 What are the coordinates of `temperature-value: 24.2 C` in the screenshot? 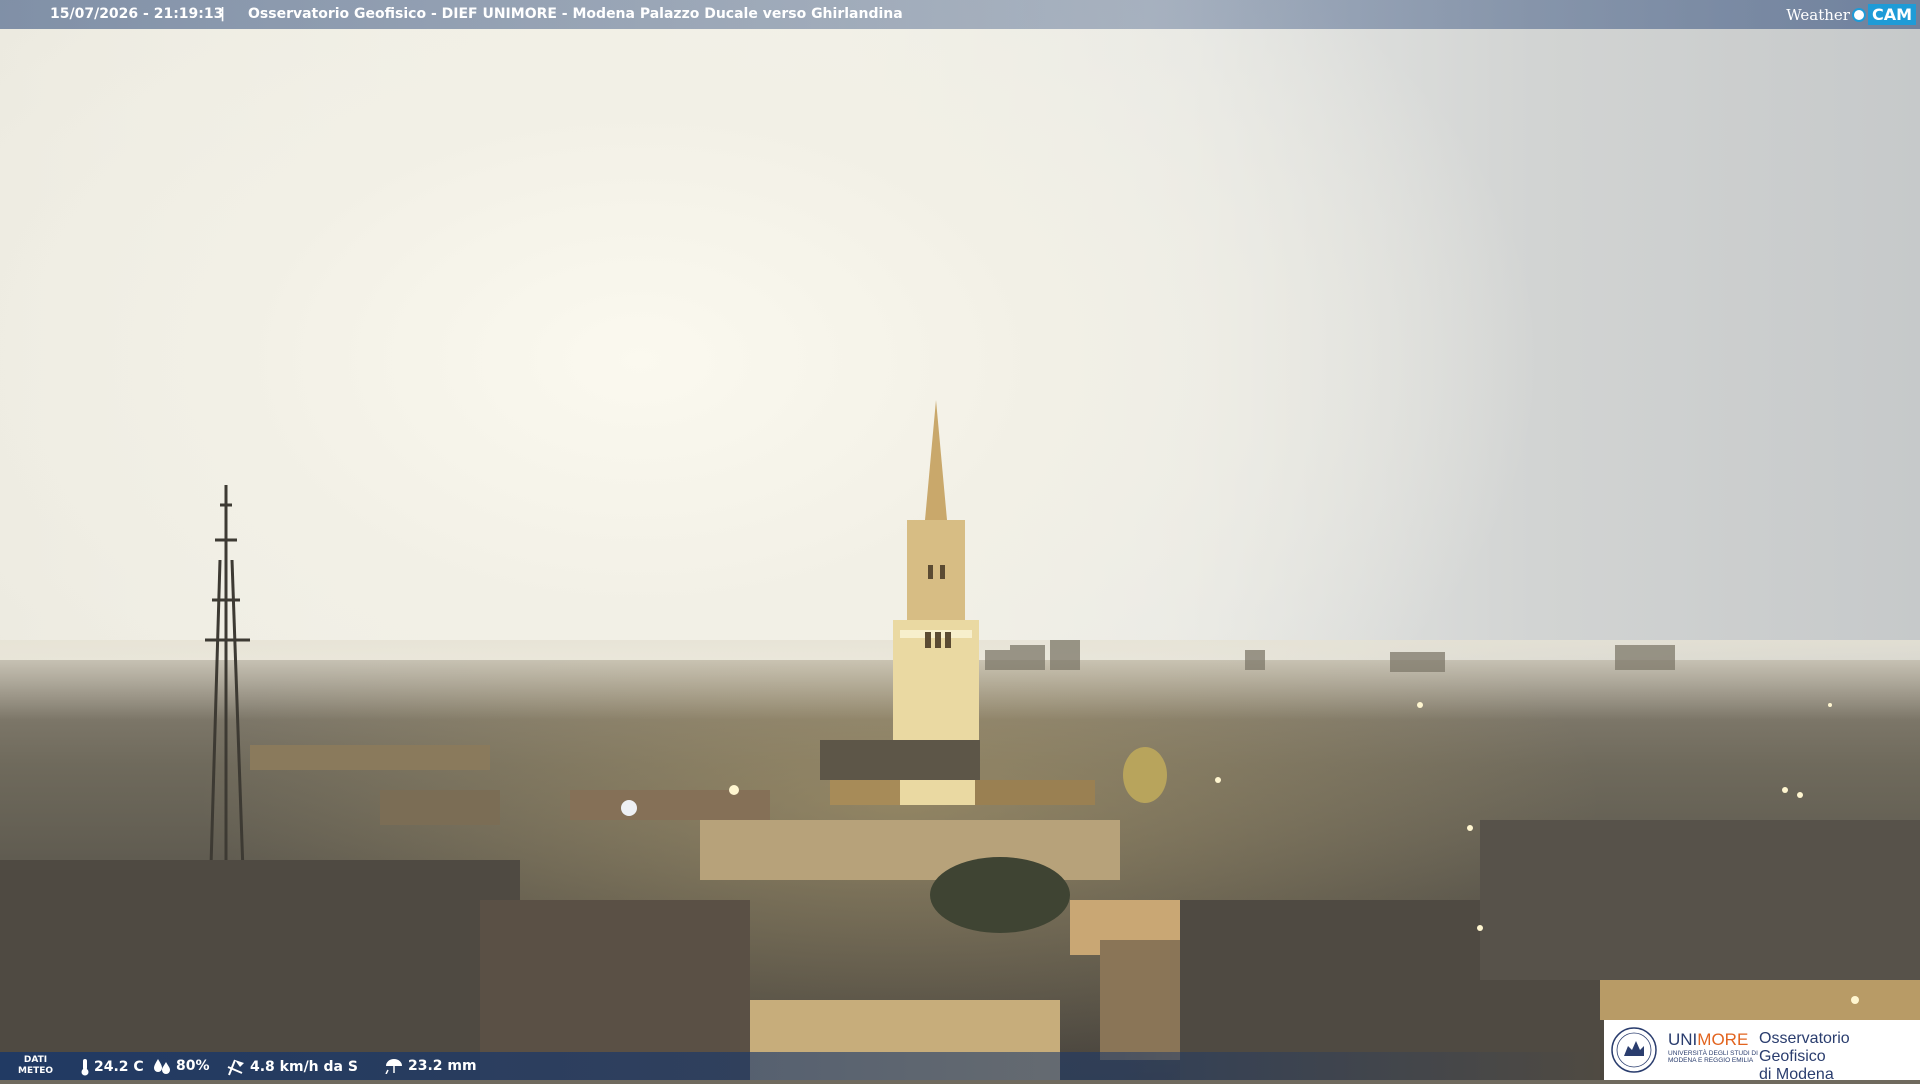 It's located at (119, 1067).